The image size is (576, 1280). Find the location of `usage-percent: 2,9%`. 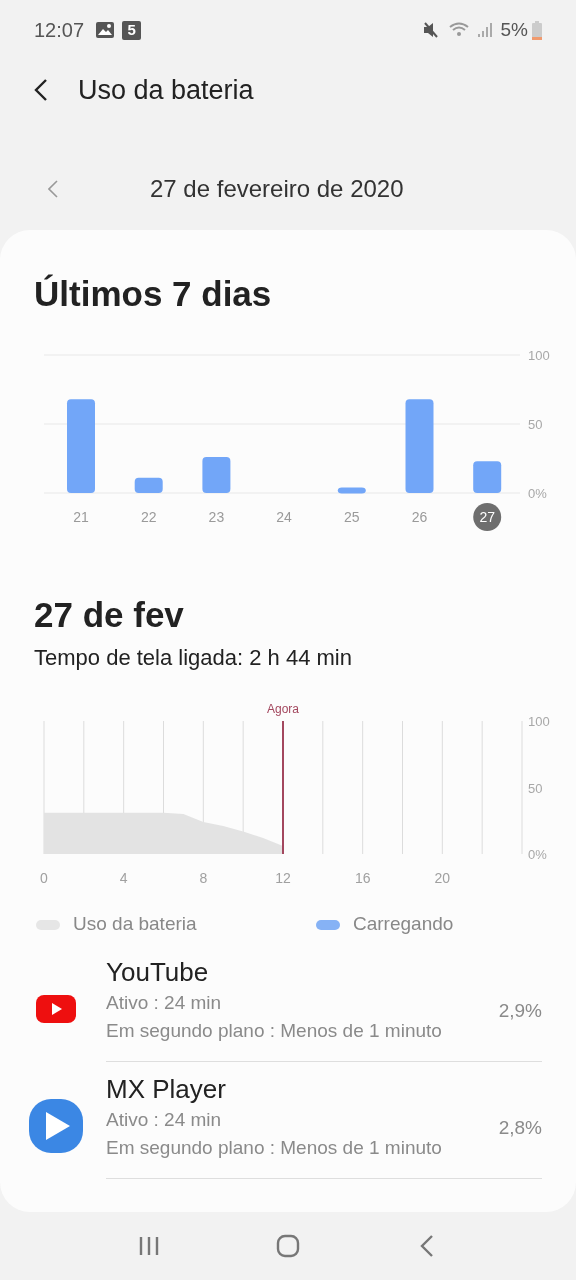

usage-percent: 2,9% is located at coordinates (520, 1010).